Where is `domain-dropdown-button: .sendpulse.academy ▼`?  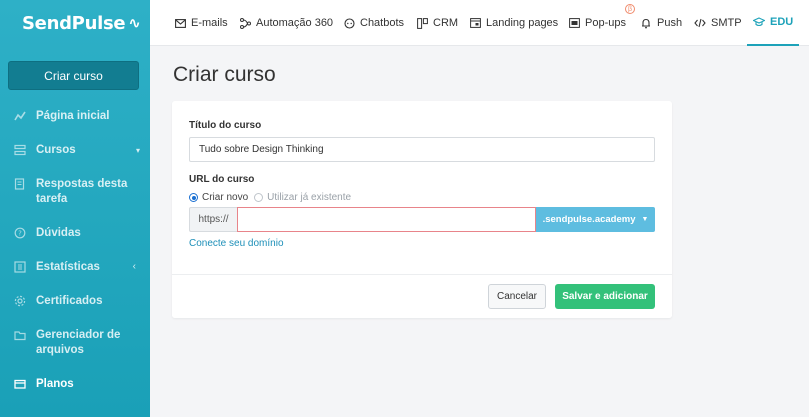
domain-dropdown-button: .sendpulse.academy ▼ is located at coordinates (595, 219).